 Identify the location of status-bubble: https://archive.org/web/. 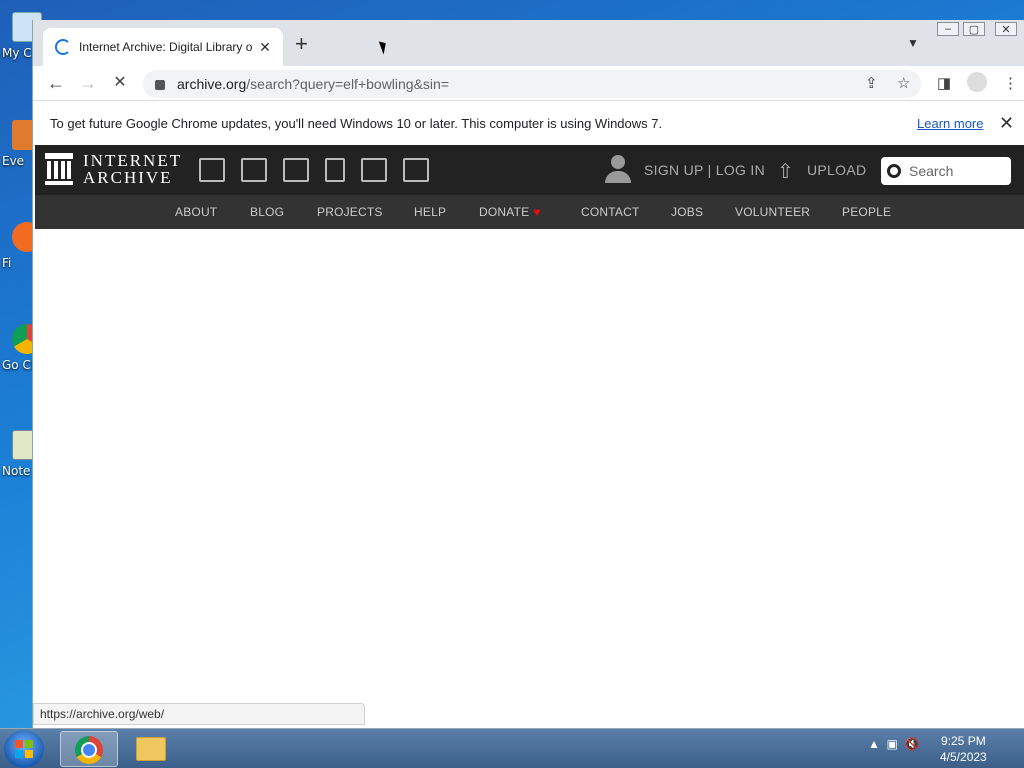
(199, 714).